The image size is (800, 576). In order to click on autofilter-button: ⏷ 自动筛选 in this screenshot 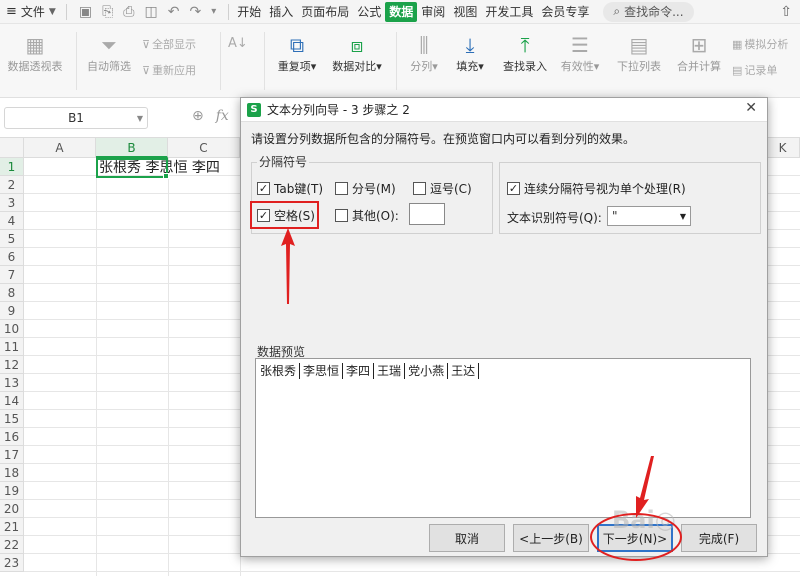, I will do `click(109, 53)`.